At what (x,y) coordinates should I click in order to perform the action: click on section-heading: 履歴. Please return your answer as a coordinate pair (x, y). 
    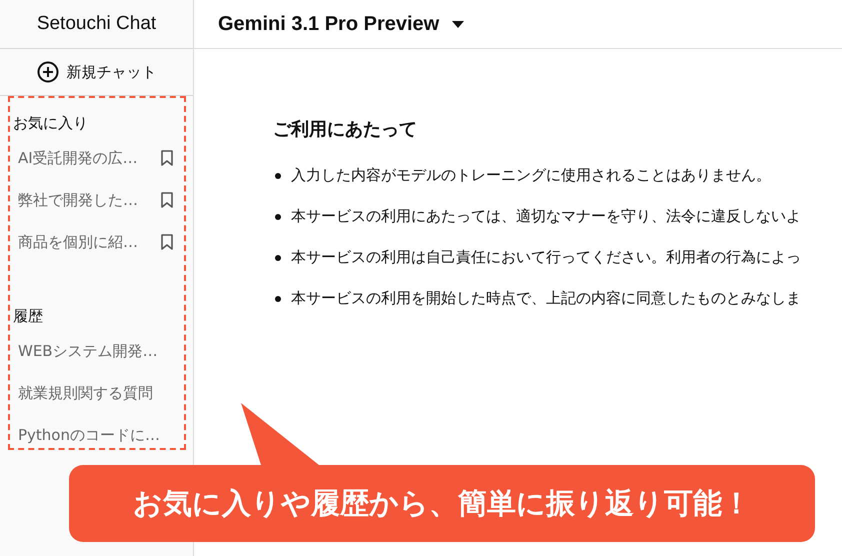
    Looking at the image, I should click on (28, 316).